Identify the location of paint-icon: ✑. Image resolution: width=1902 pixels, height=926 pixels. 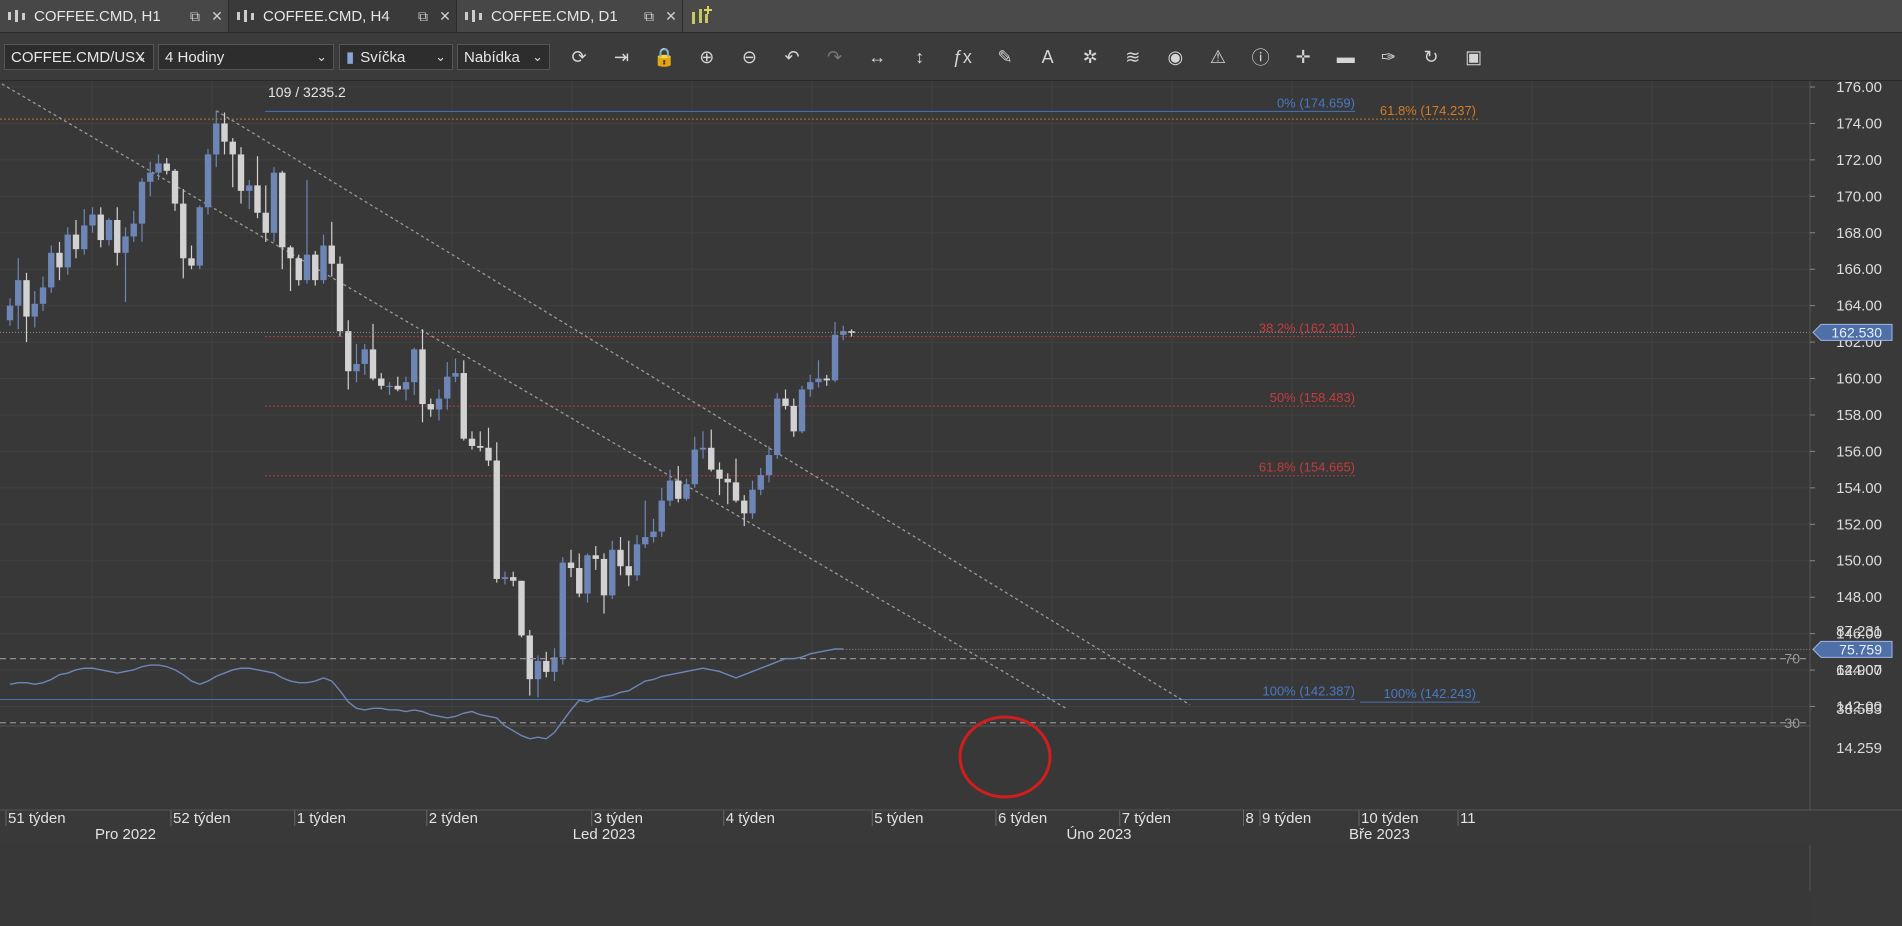
(1388, 57).